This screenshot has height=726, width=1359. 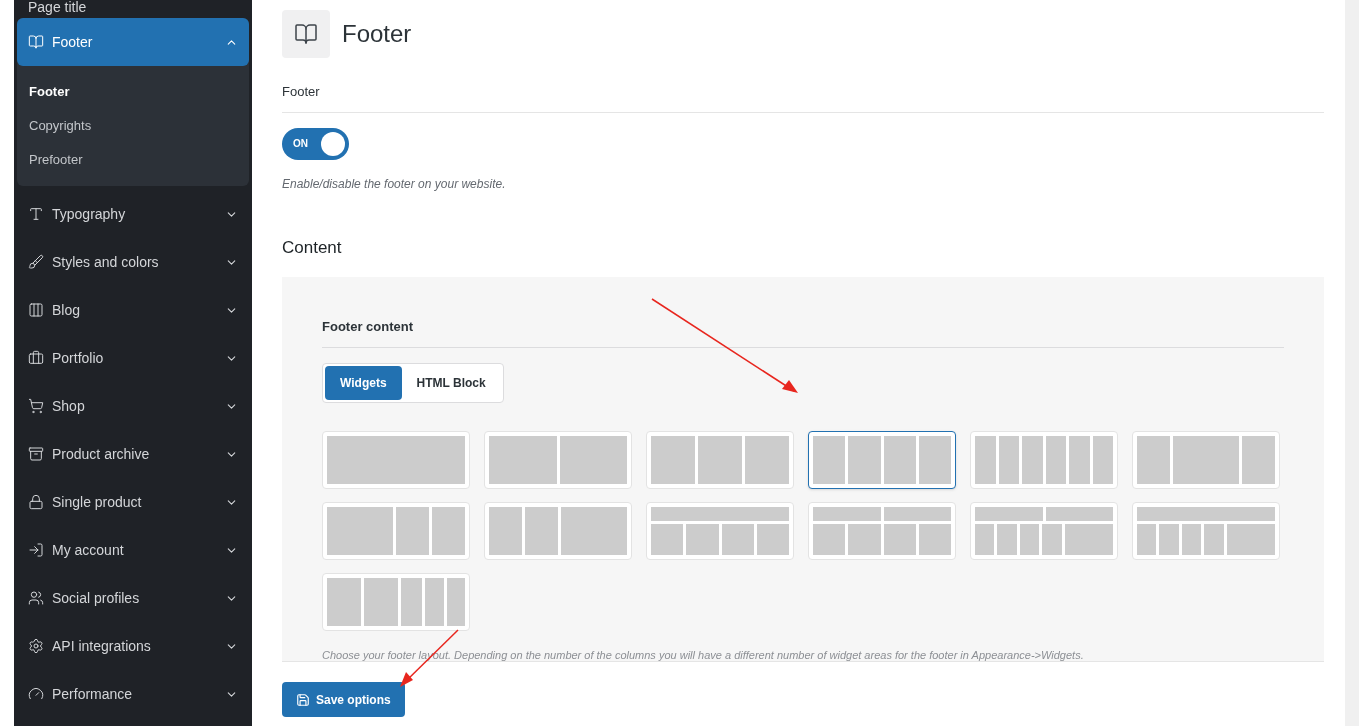 What do you see at coordinates (451, 382) in the screenshot?
I see `tab: HTML Block` at bounding box center [451, 382].